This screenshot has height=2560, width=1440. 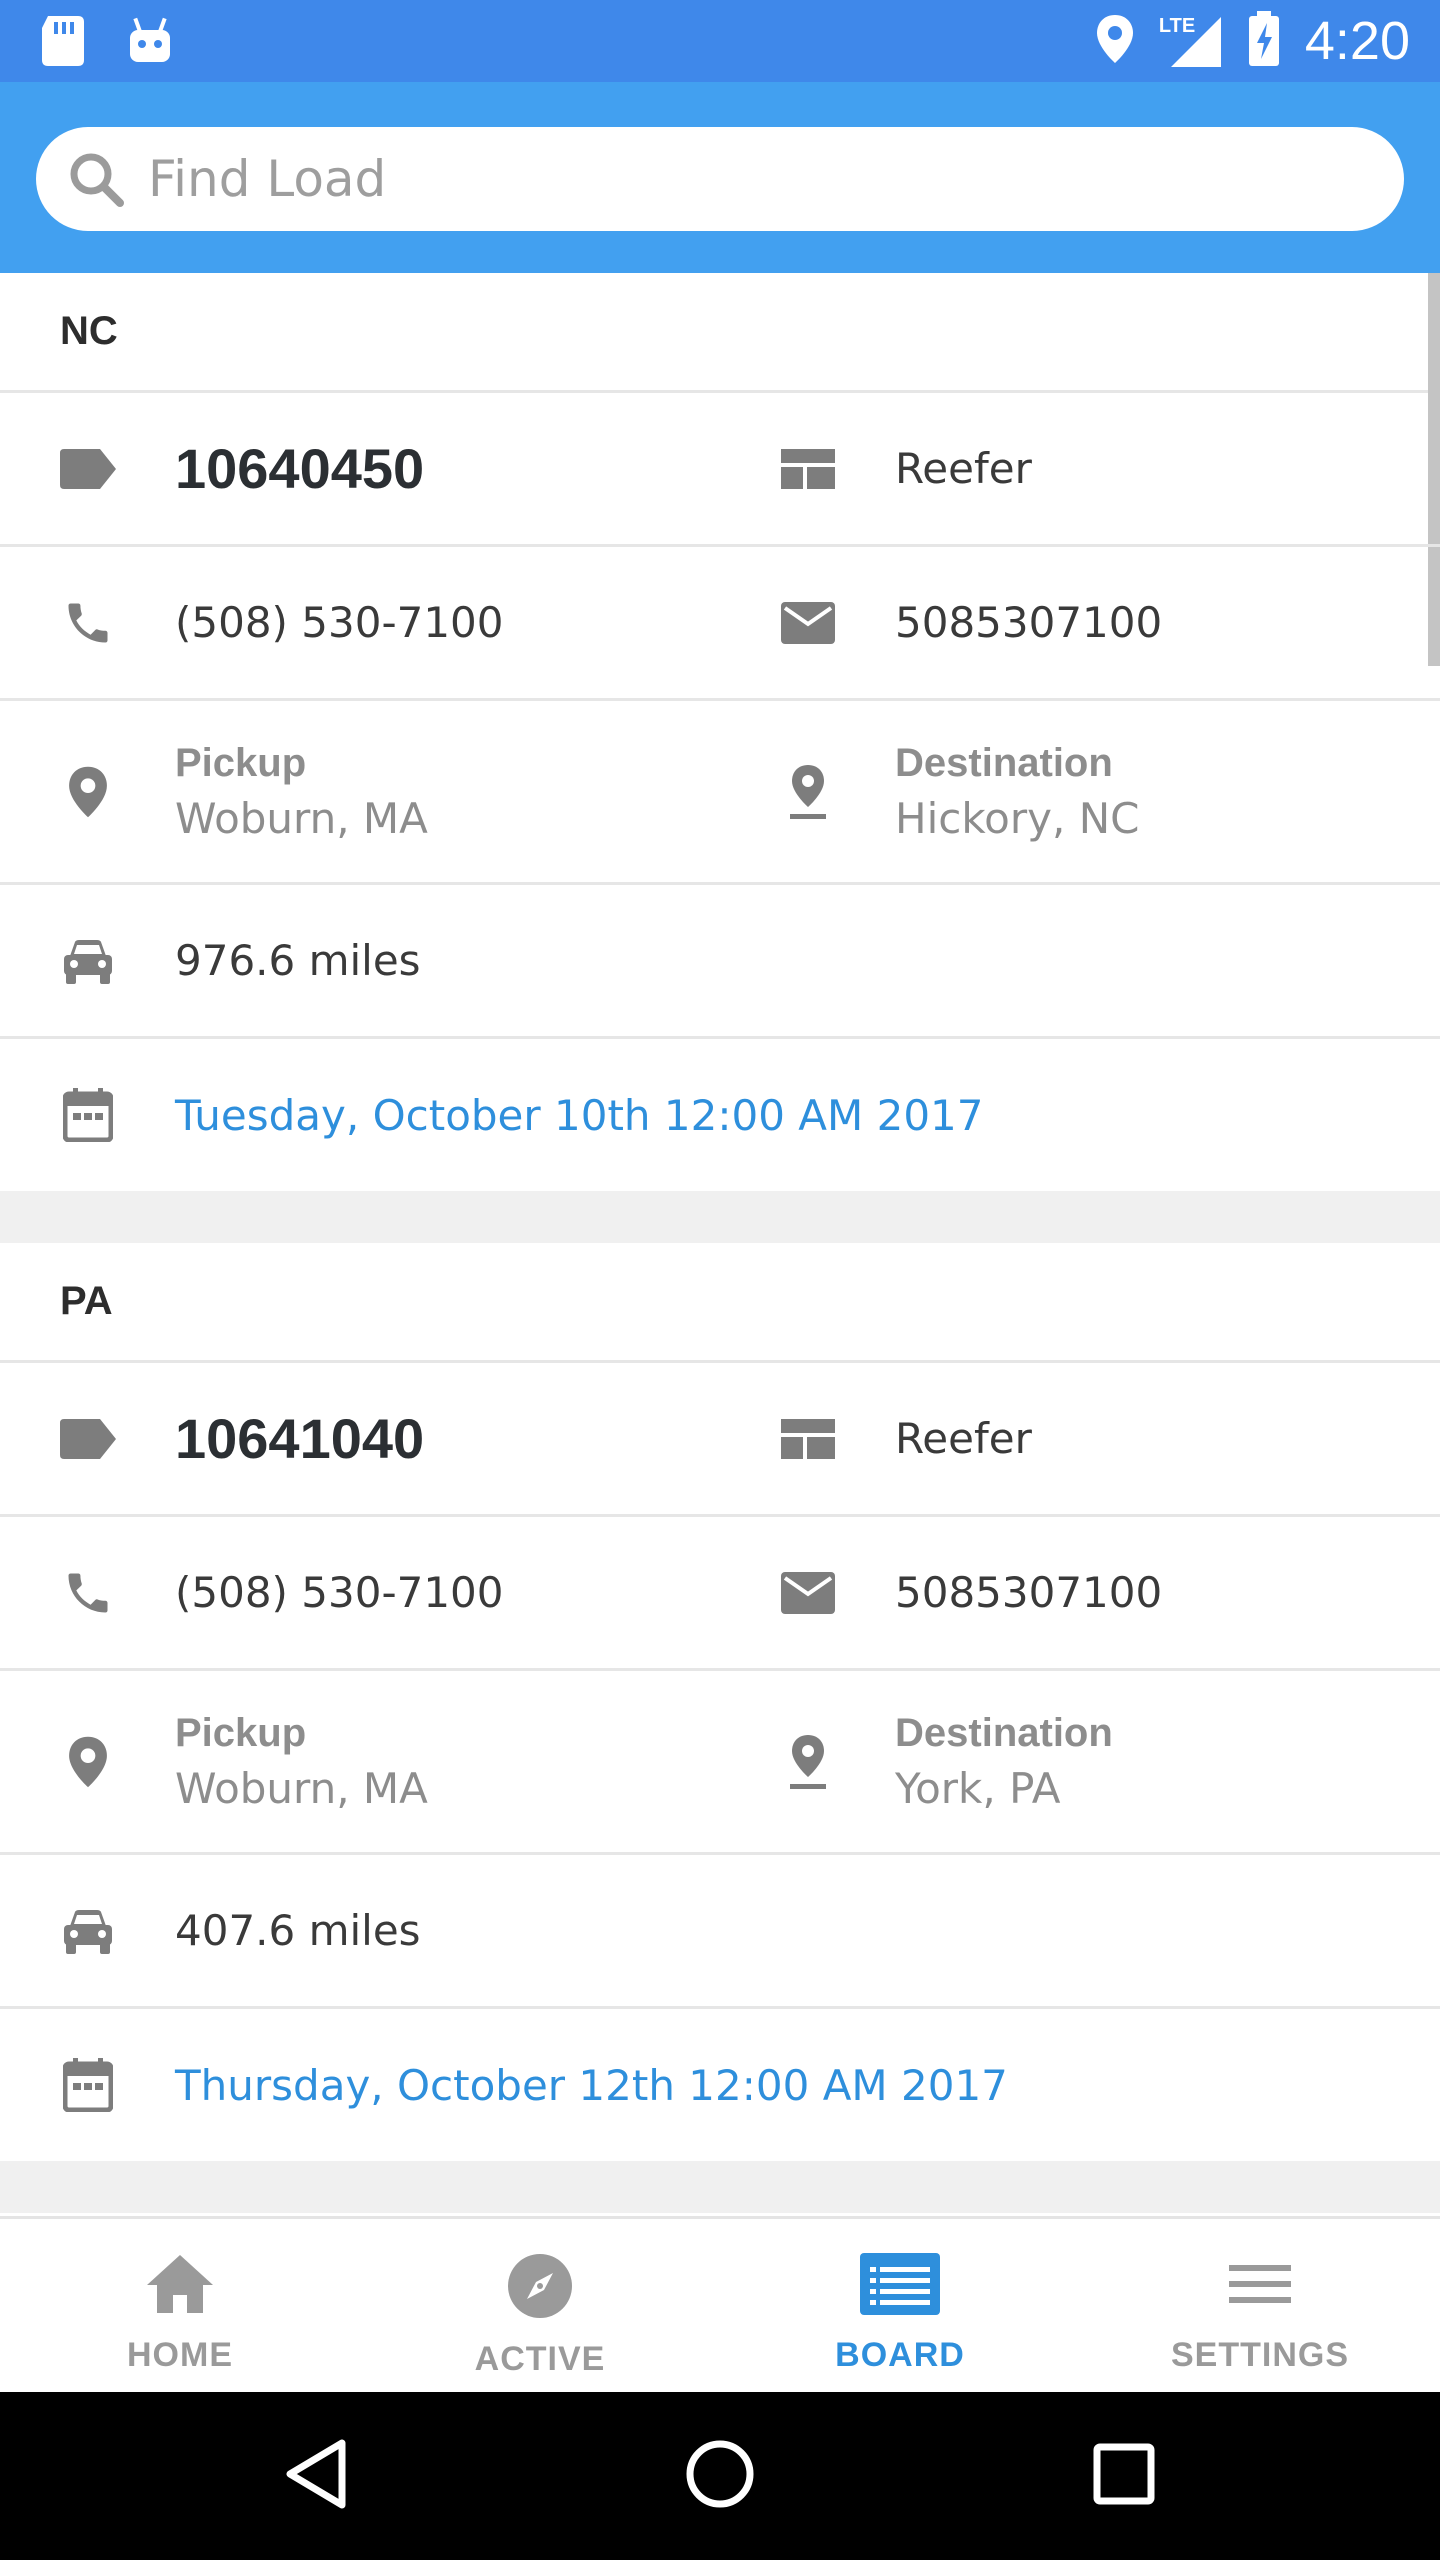 What do you see at coordinates (298, 960) in the screenshot?
I see `distance: 976.6 miles` at bounding box center [298, 960].